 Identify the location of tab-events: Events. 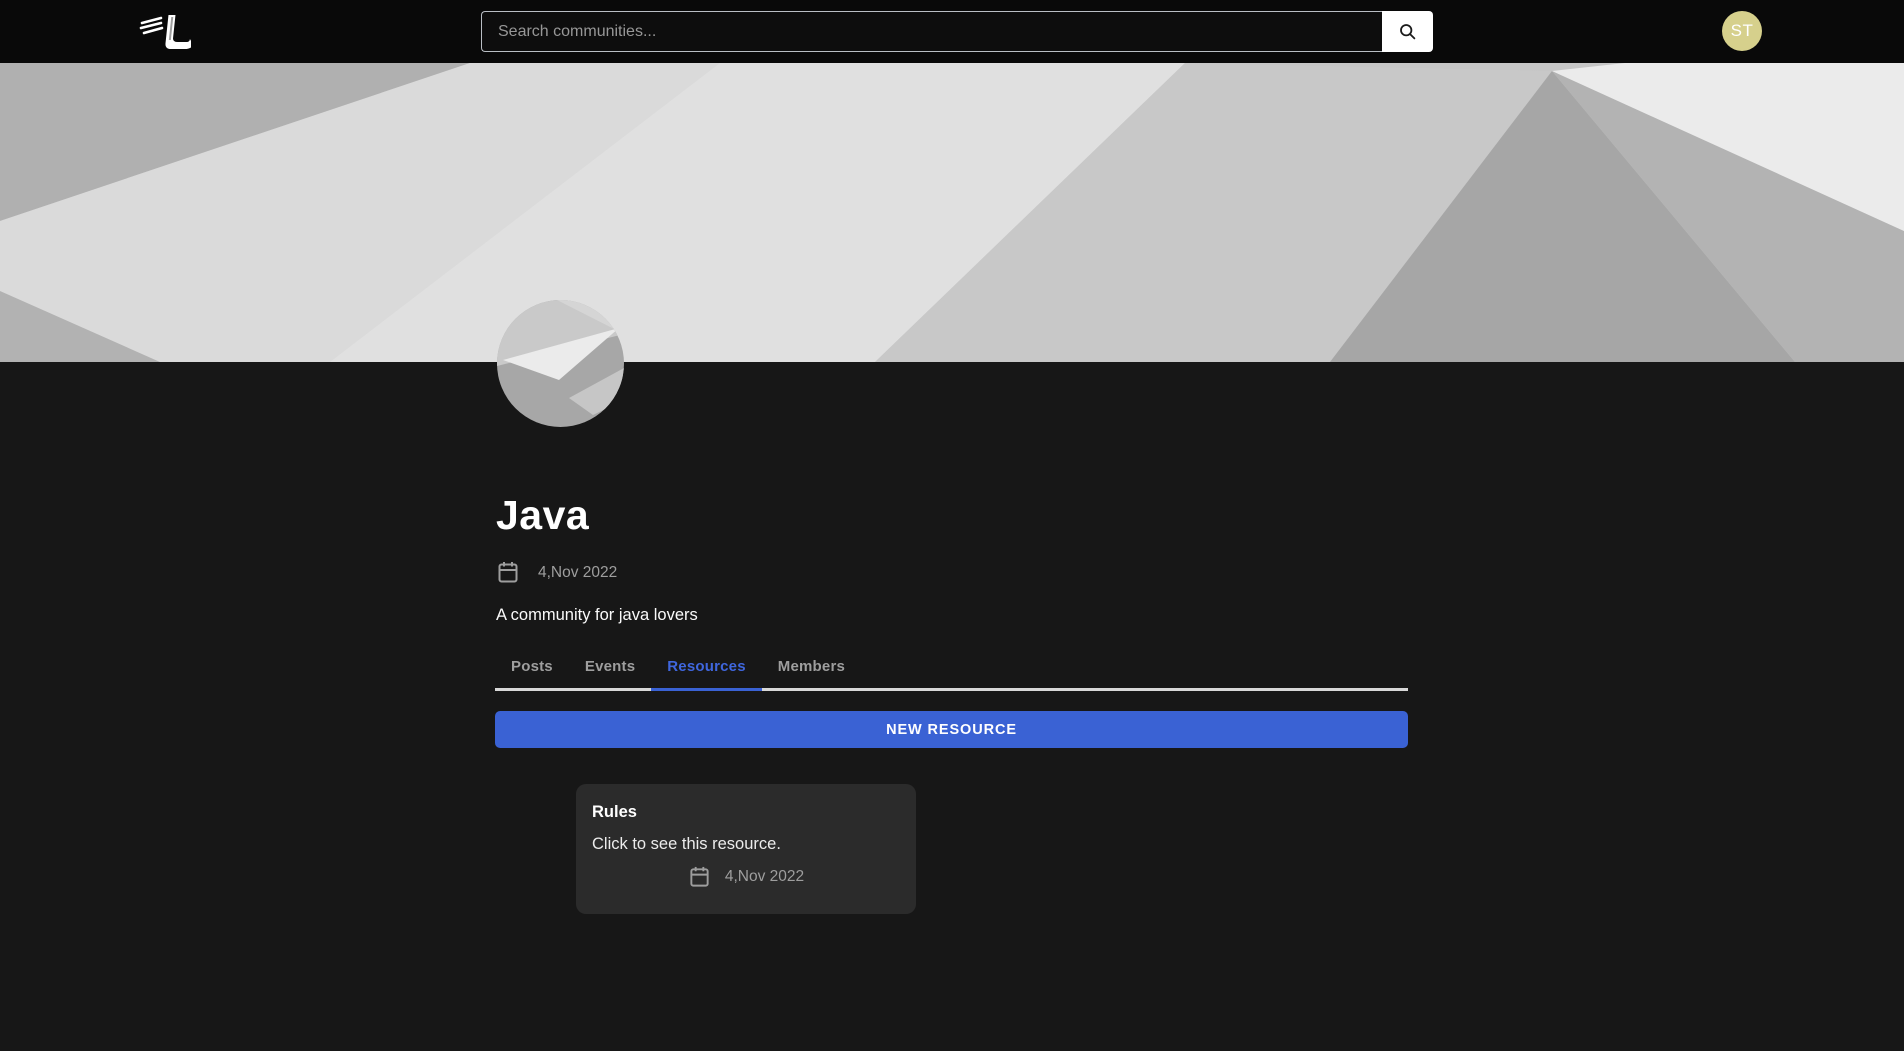
(610, 666).